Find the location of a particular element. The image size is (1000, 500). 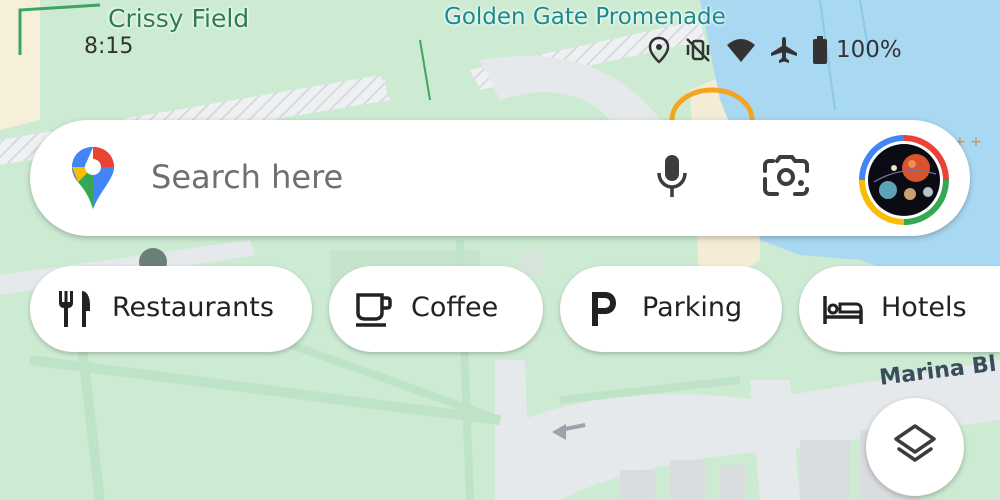

search-input: Search here is located at coordinates (247, 177).